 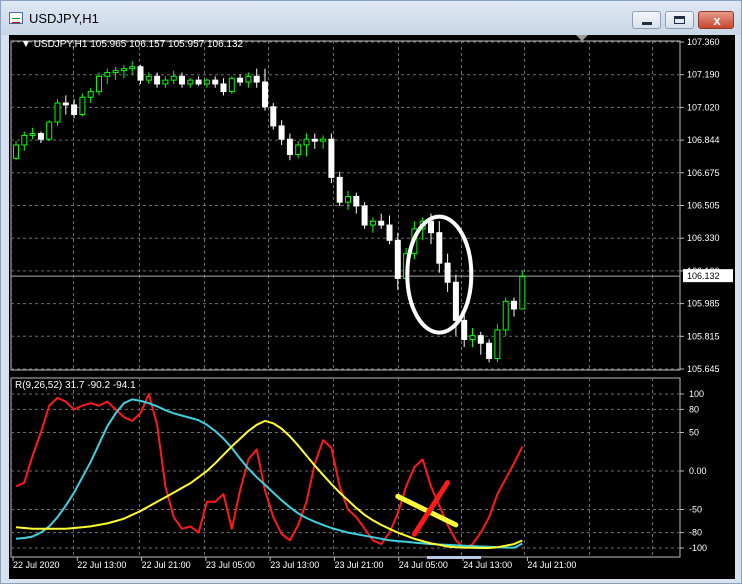 What do you see at coordinates (75, 385) in the screenshot?
I see `indicator-info: R(9,26,52) 31.7 -90.2 -94.1` at bounding box center [75, 385].